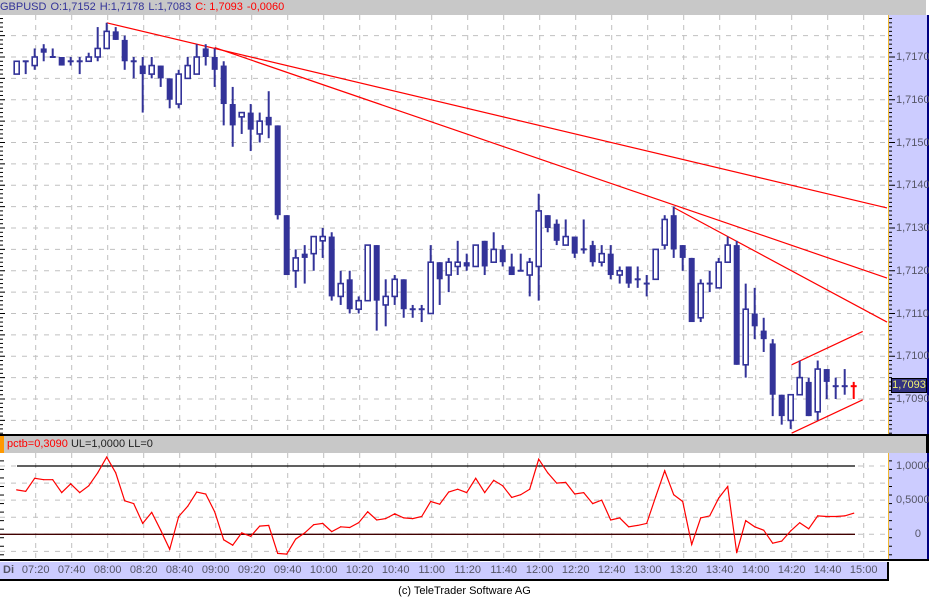 This screenshot has height=598, width=929. I want to click on time-axis-label: 09:20, so click(251, 570).